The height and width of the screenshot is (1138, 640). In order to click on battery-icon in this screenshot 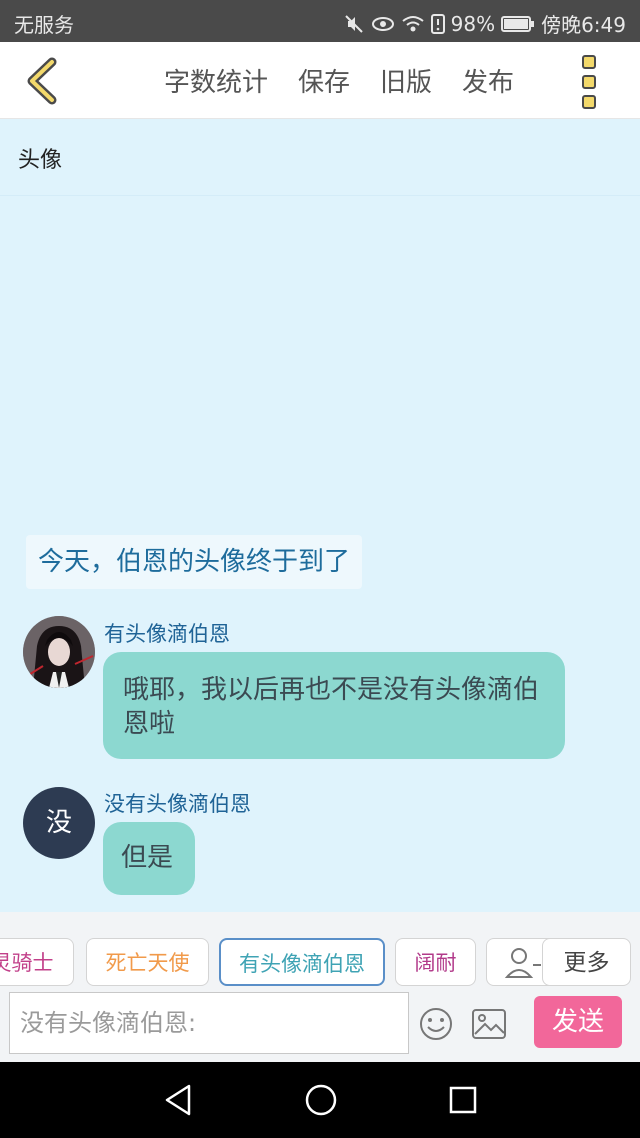, I will do `click(518, 24)`.